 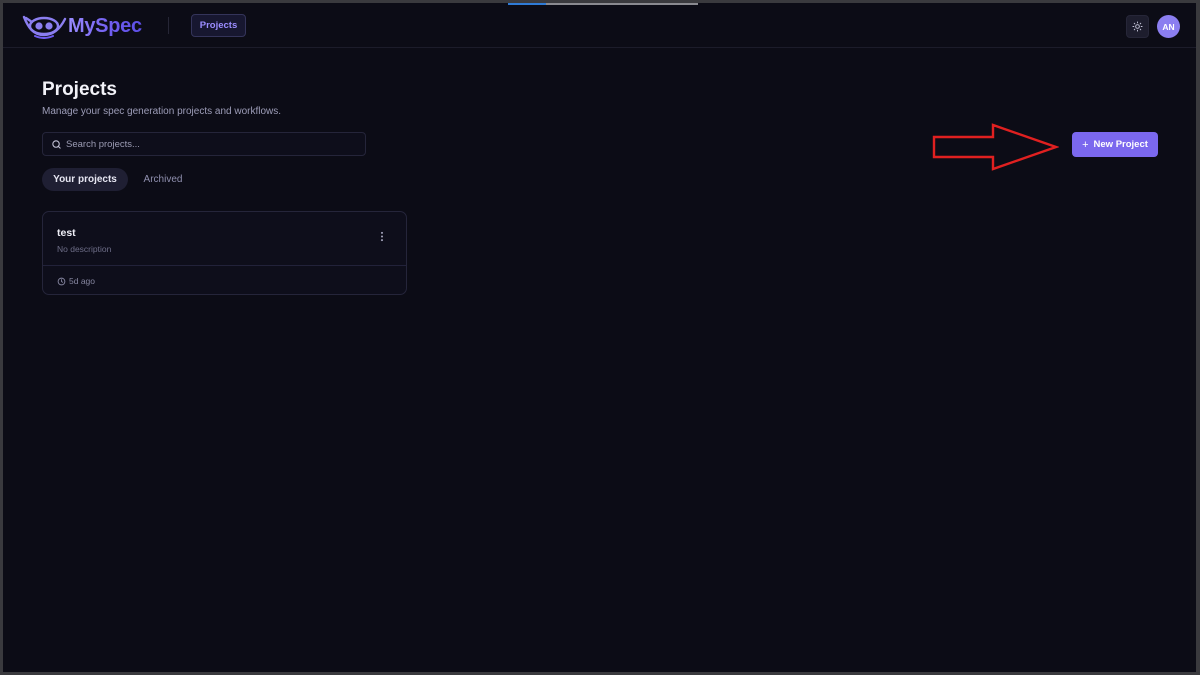 What do you see at coordinates (995, 147) in the screenshot?
I see `annotation-arrow-icon` at bounding box center [995, 147].